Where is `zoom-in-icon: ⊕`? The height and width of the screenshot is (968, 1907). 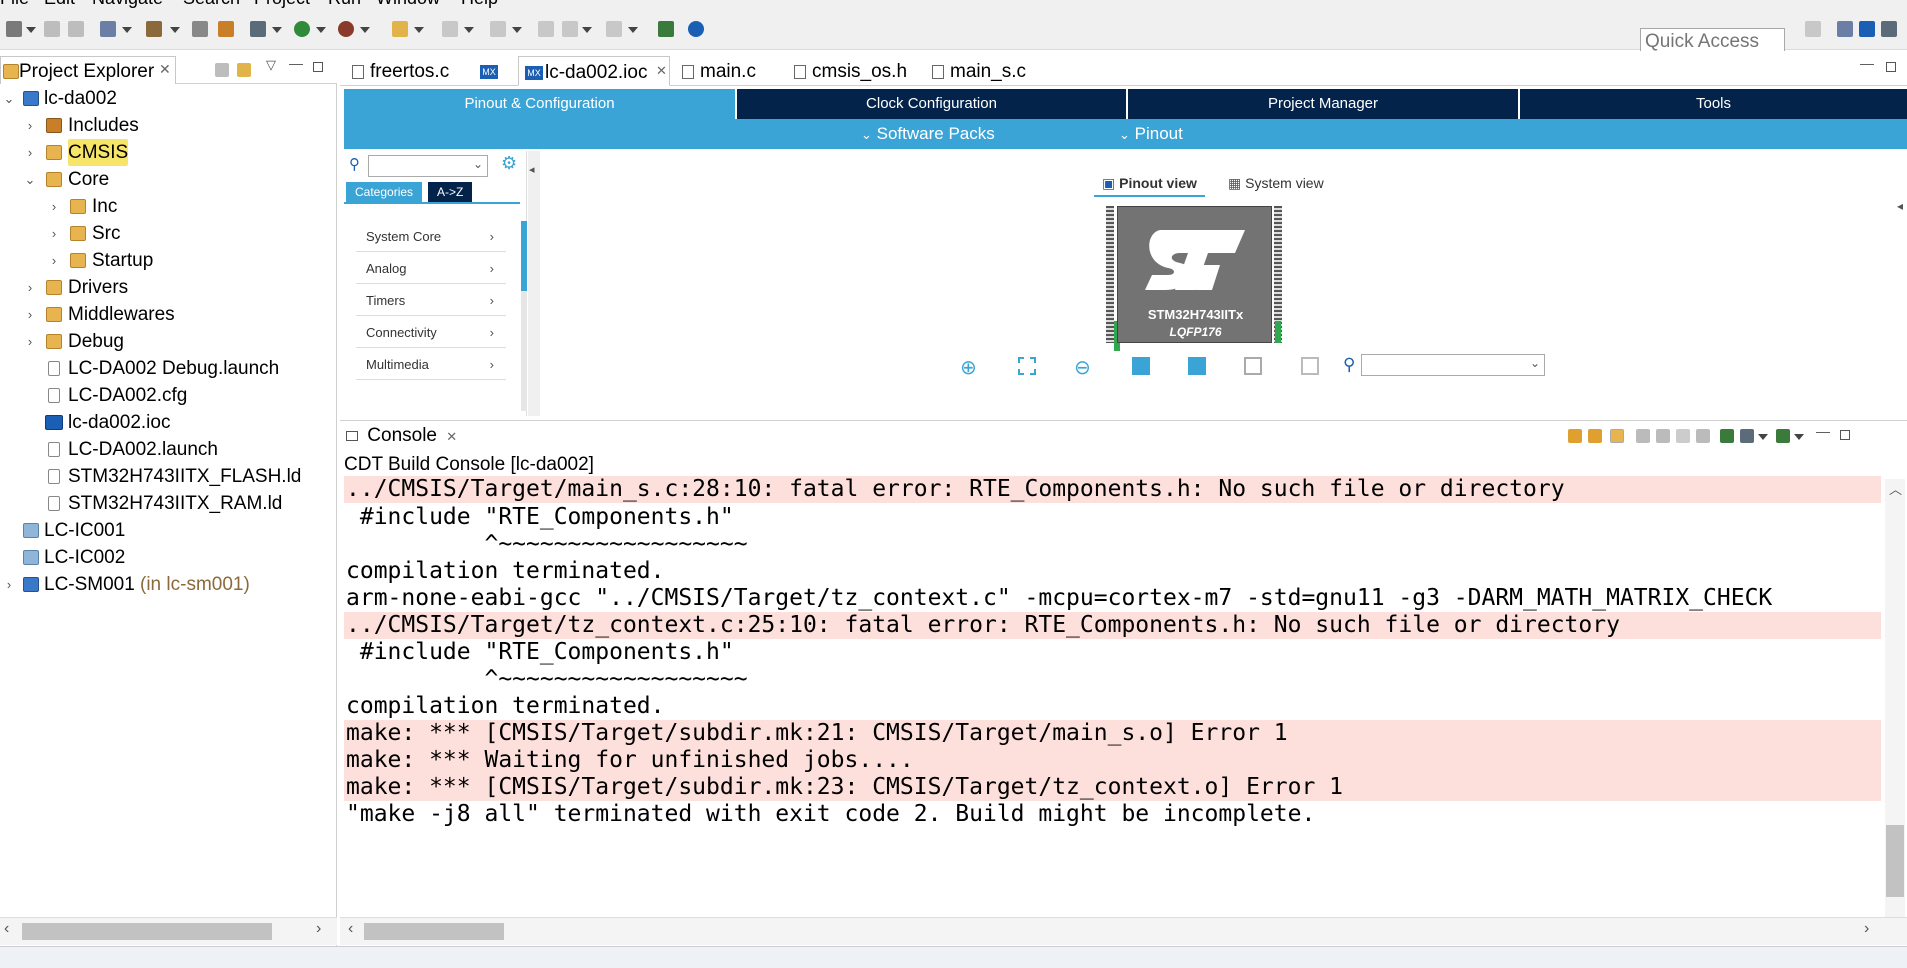
zoom-in-icon: ⊕ is located at coordinates (968, 367).